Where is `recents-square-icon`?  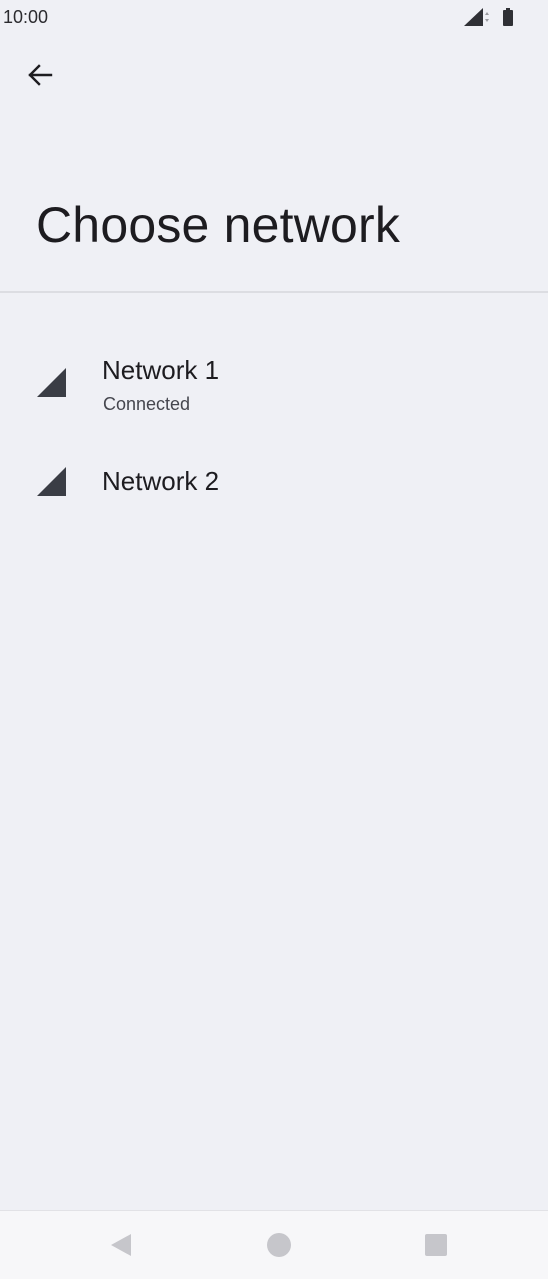
recents-square-icon is located at coordinates (436, 1245).